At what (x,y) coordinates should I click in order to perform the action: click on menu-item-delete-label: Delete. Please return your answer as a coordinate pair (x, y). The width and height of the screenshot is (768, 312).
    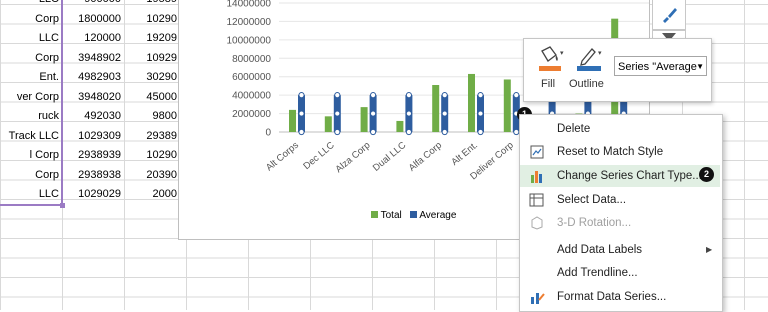
    Looking at the image, I should click on (574, 129).